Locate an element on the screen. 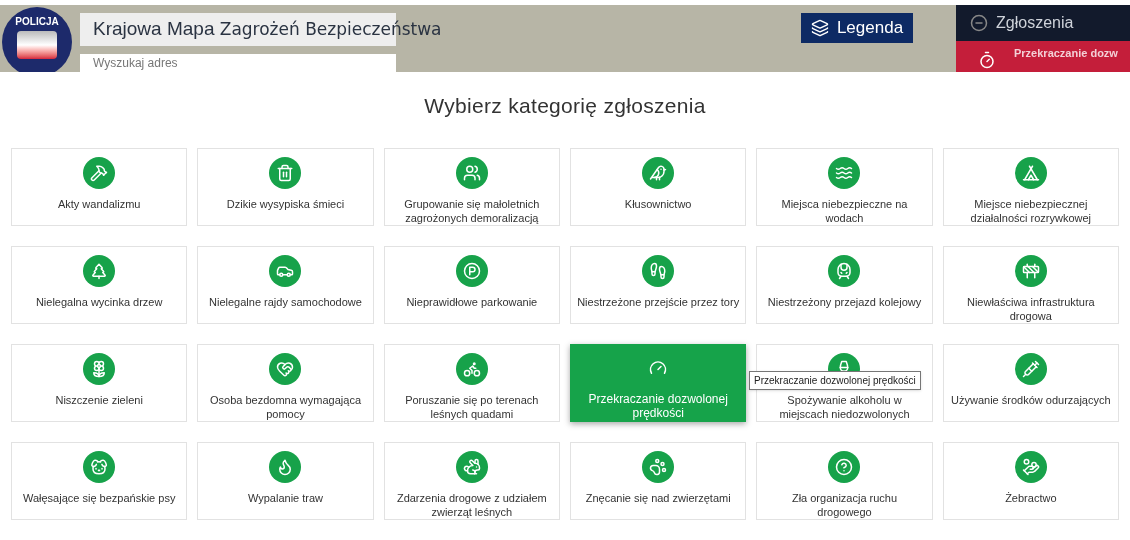  category-tile: Niewłaściwa infrastruktura drogowa is located at coordinates (1030, 284).